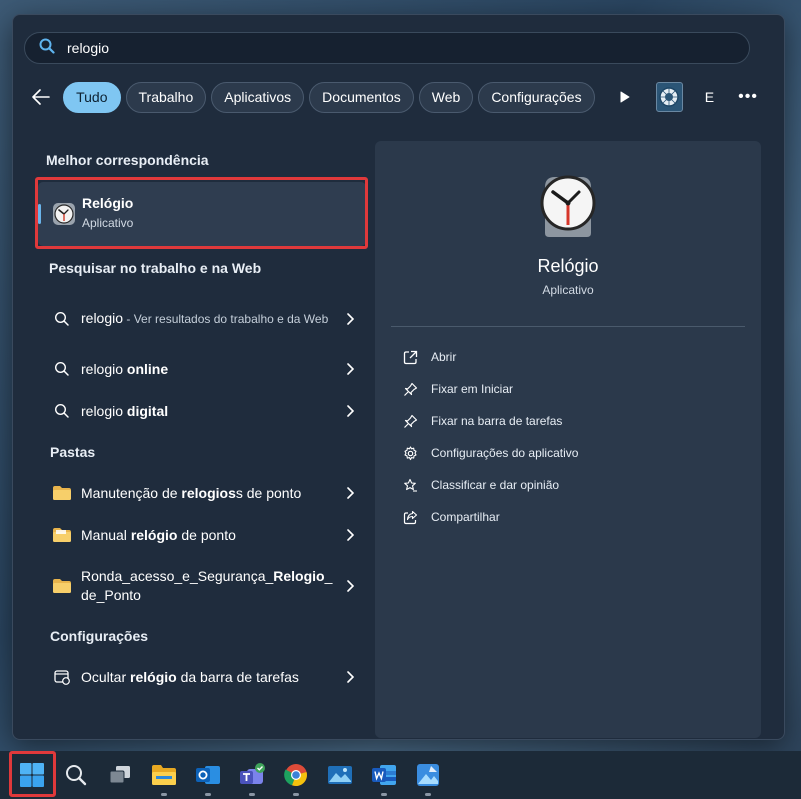  Describe the element at coordinates (446, 97) in the screenshot. I see `tab-web: Web` at that location.